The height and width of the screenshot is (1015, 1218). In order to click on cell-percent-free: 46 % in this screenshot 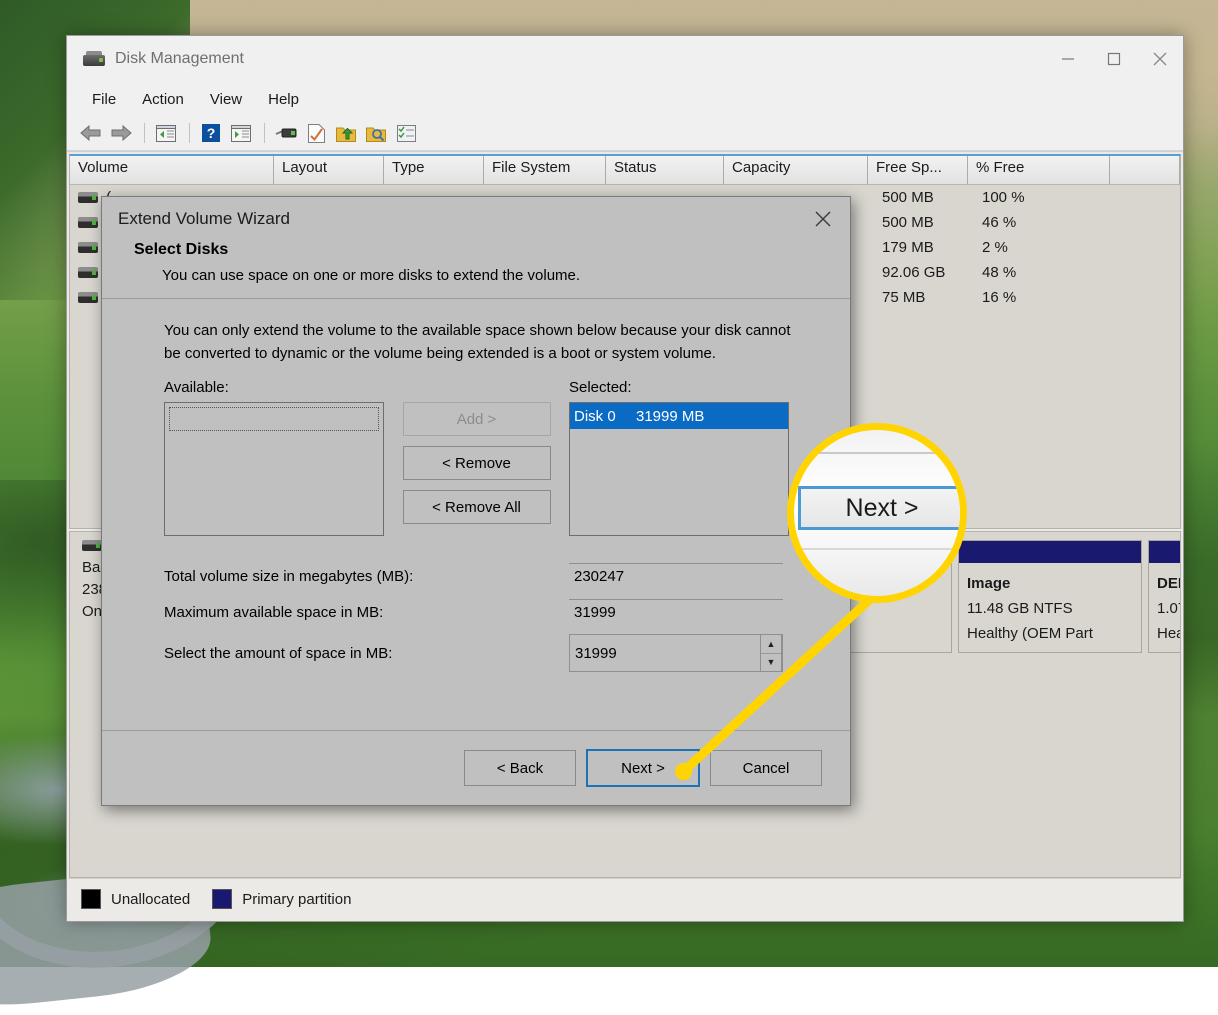, I will do `click(1032, 222)`.